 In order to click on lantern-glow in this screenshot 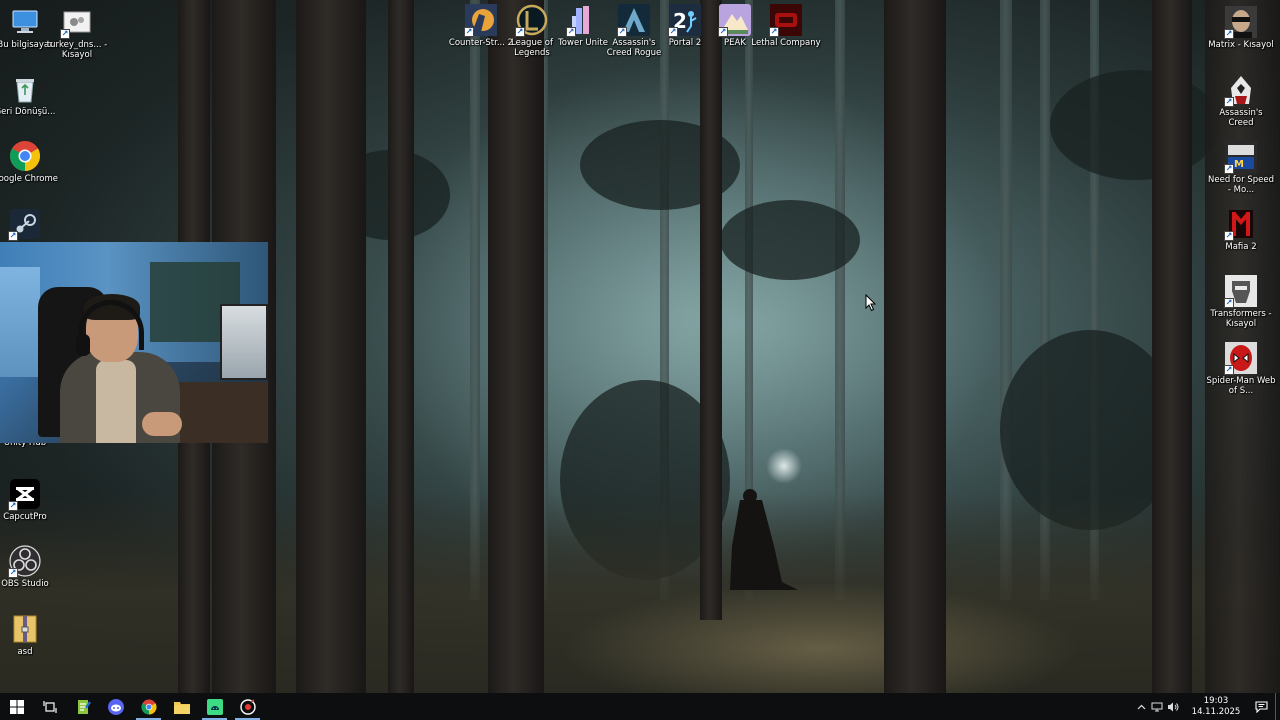, I will do `click(784, 466)`.